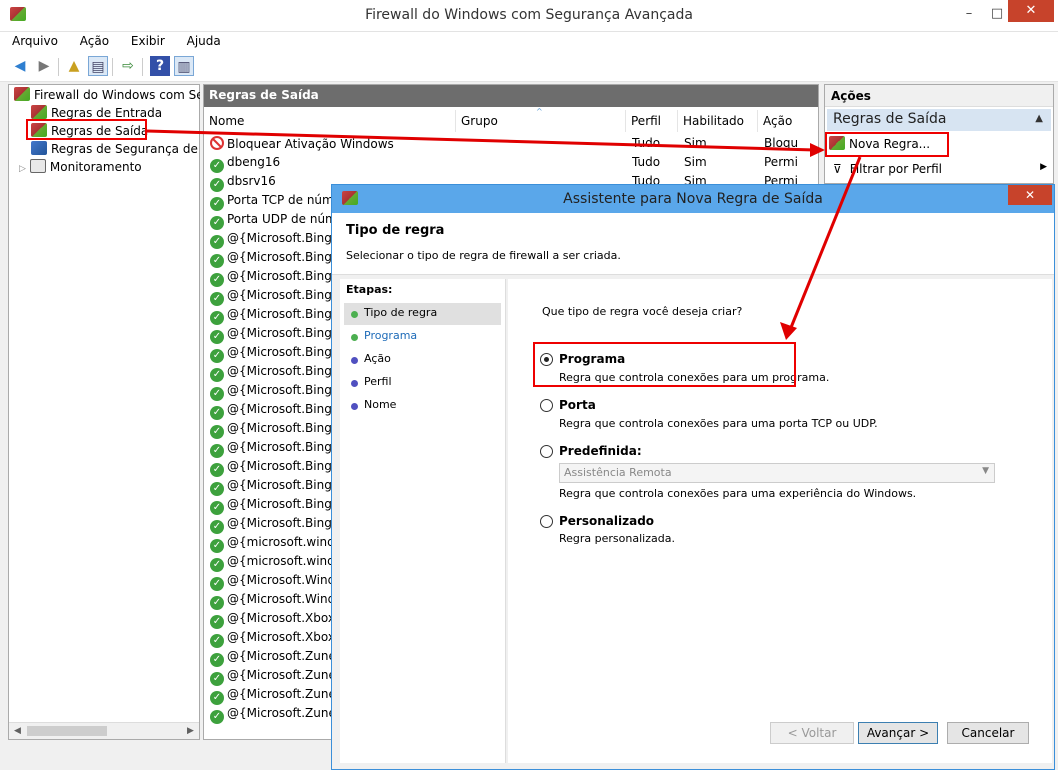  I want to click on actions-header: Ações, so click(939, 96).